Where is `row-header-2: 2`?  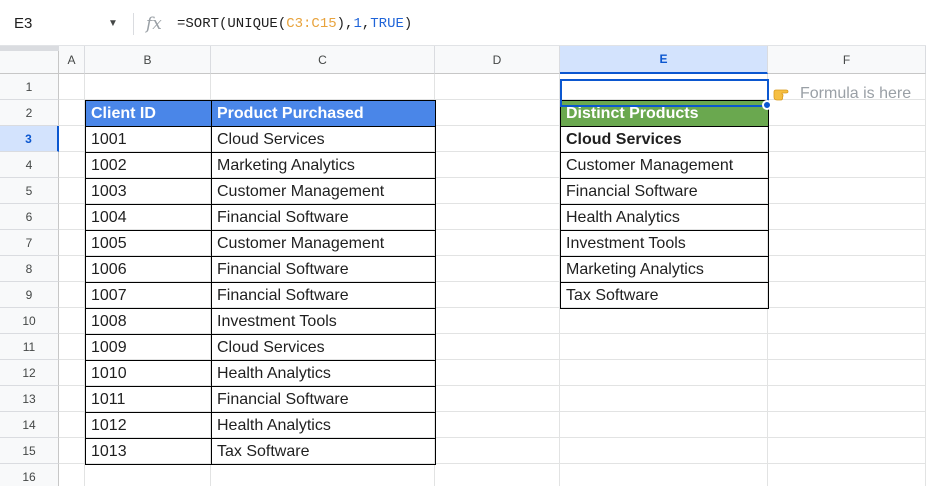 row-header-2: 2 is located at coordinates (29, 113).